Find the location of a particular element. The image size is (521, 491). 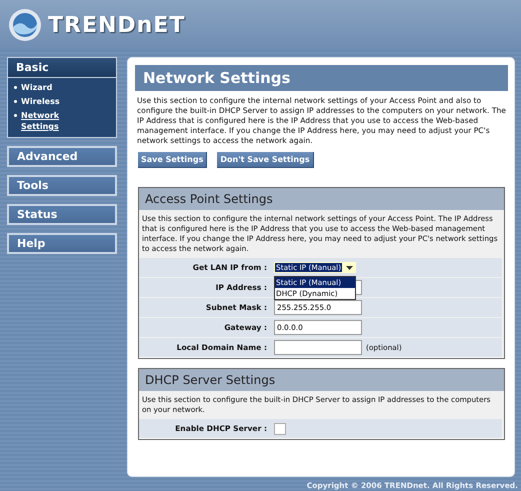

checkbox is located at coordinates (280, 428).